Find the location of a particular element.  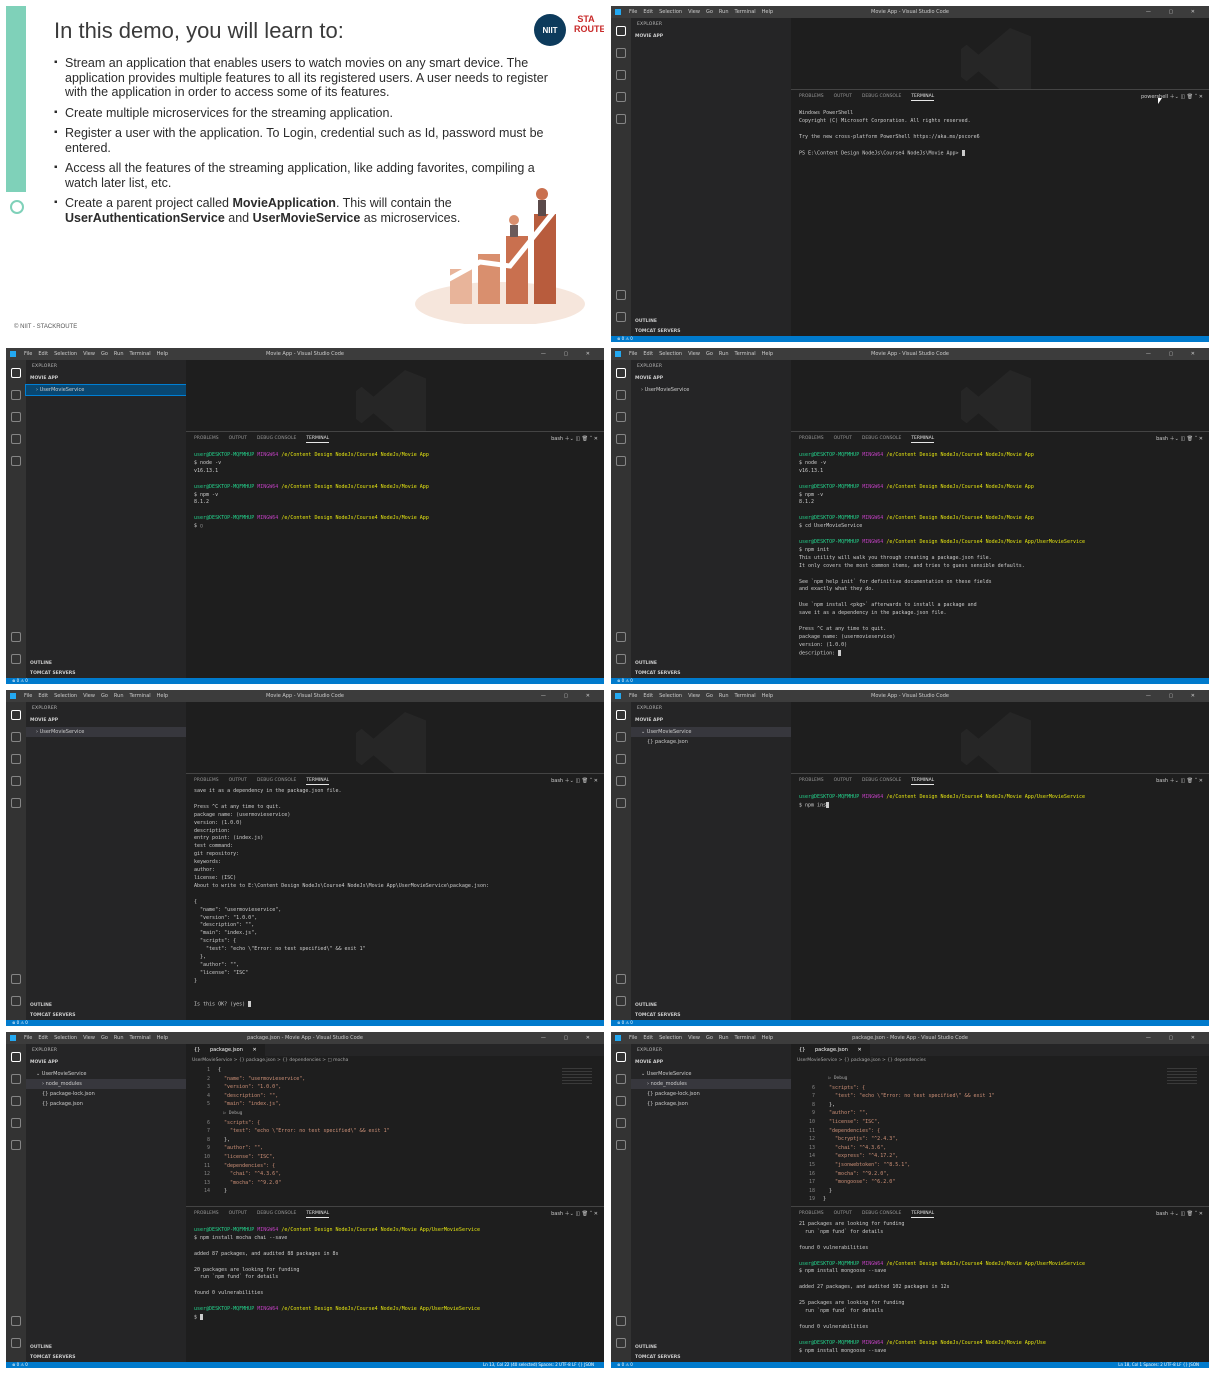

code-line: 10 "license": "ISC", is located at coordinates (291, 1157).